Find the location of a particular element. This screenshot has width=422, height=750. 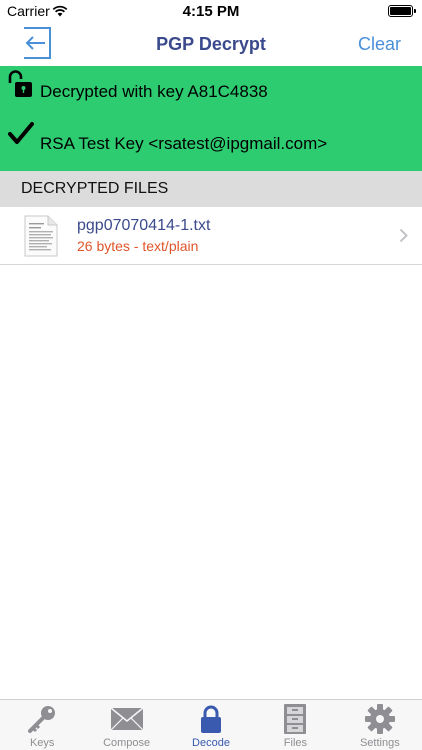

tab-decode: Decode is located at coordinates (211, 725).